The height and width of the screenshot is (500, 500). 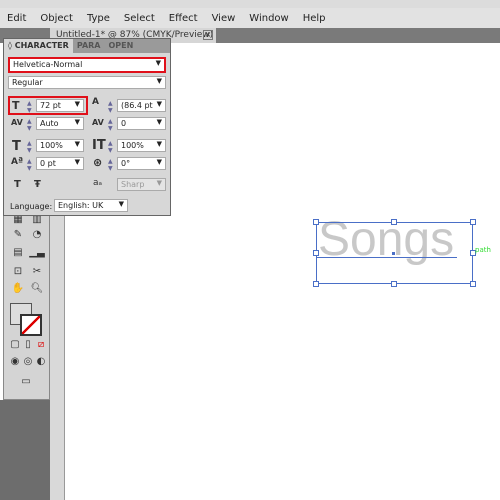 I want to click on leading-value: (86.4 pt, so click(x=137, y=105).